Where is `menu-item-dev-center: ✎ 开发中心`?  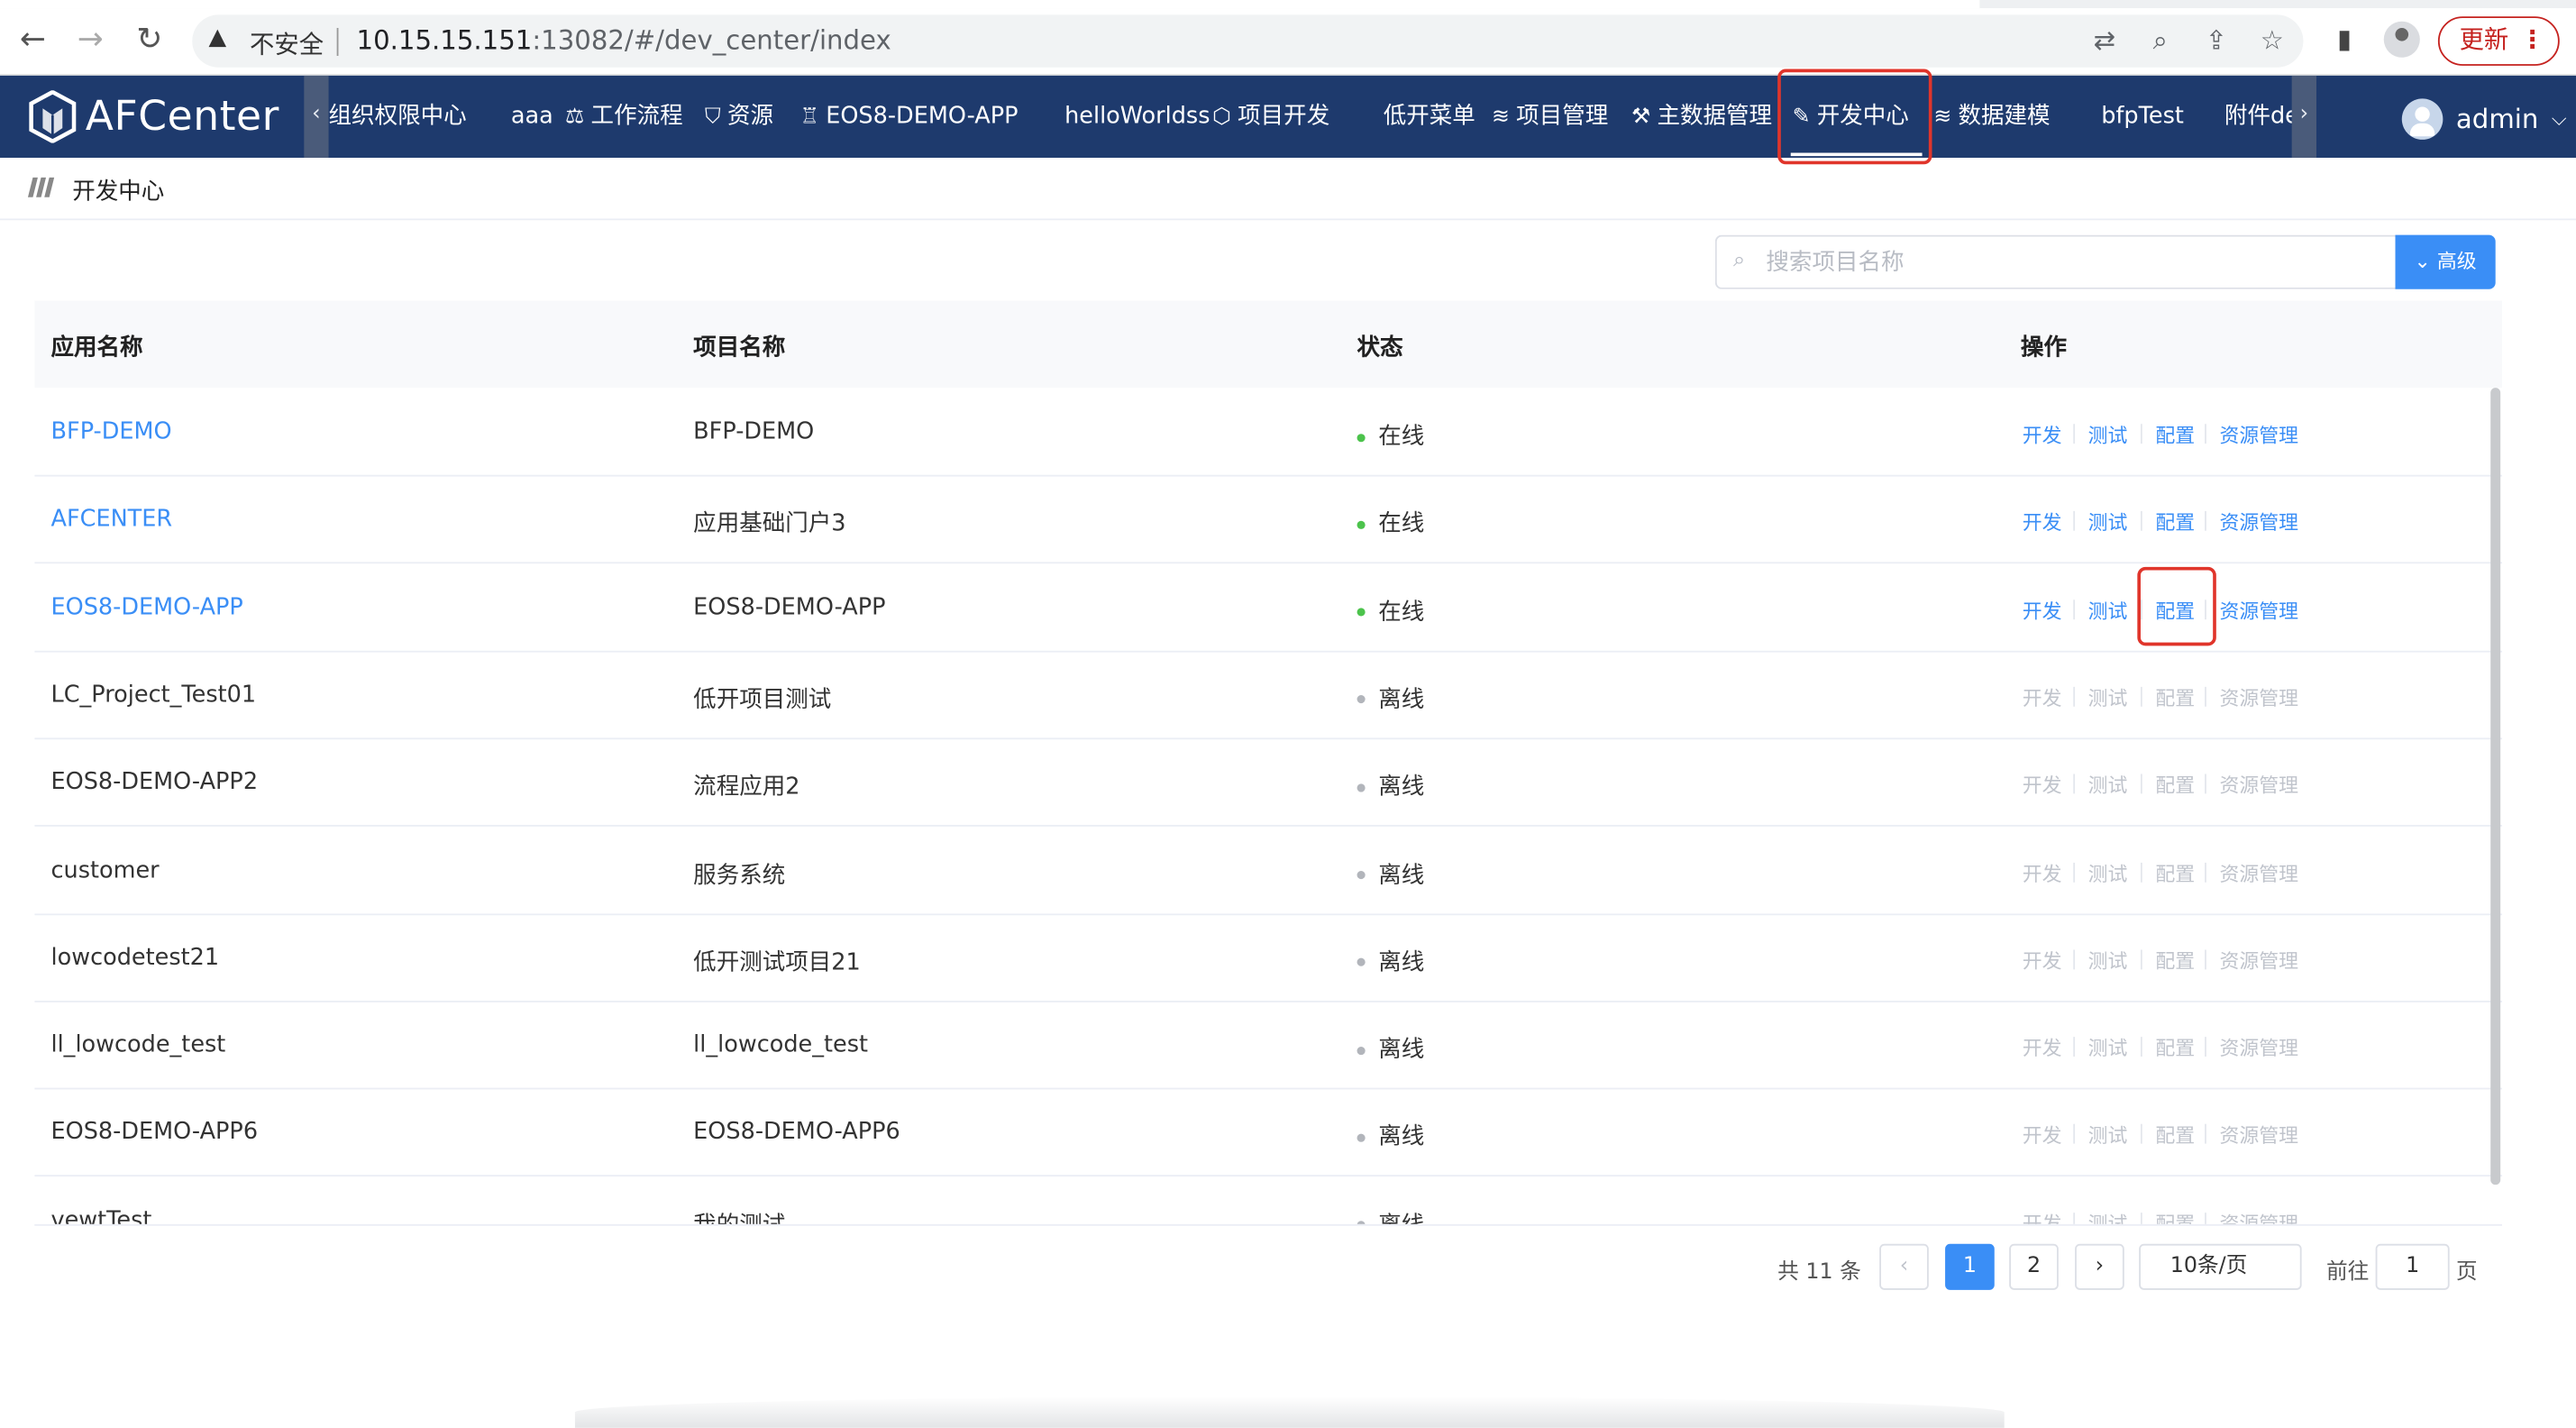 menu-item-dev-center: ✎ 开发中心 is located at coordinates (1851, 117).